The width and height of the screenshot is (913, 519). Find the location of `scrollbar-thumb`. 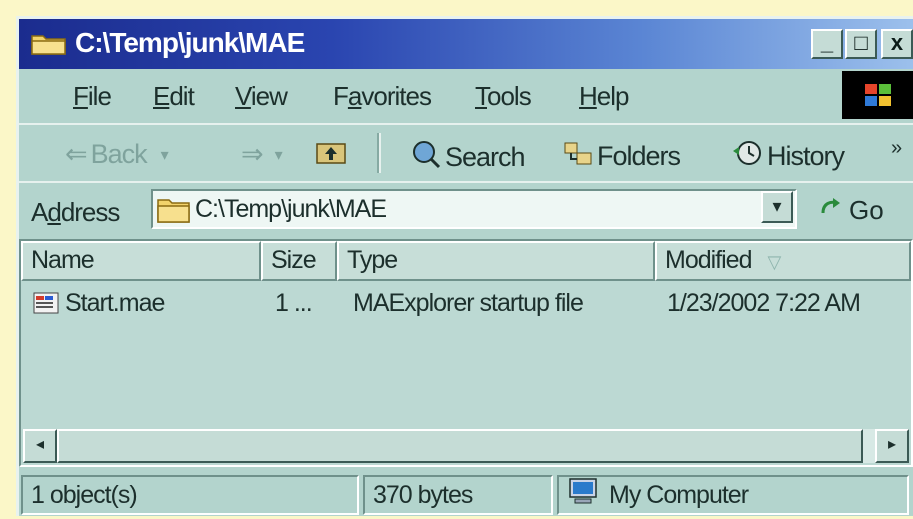

scrollbar-thumb is located at coordinates (460, 446).